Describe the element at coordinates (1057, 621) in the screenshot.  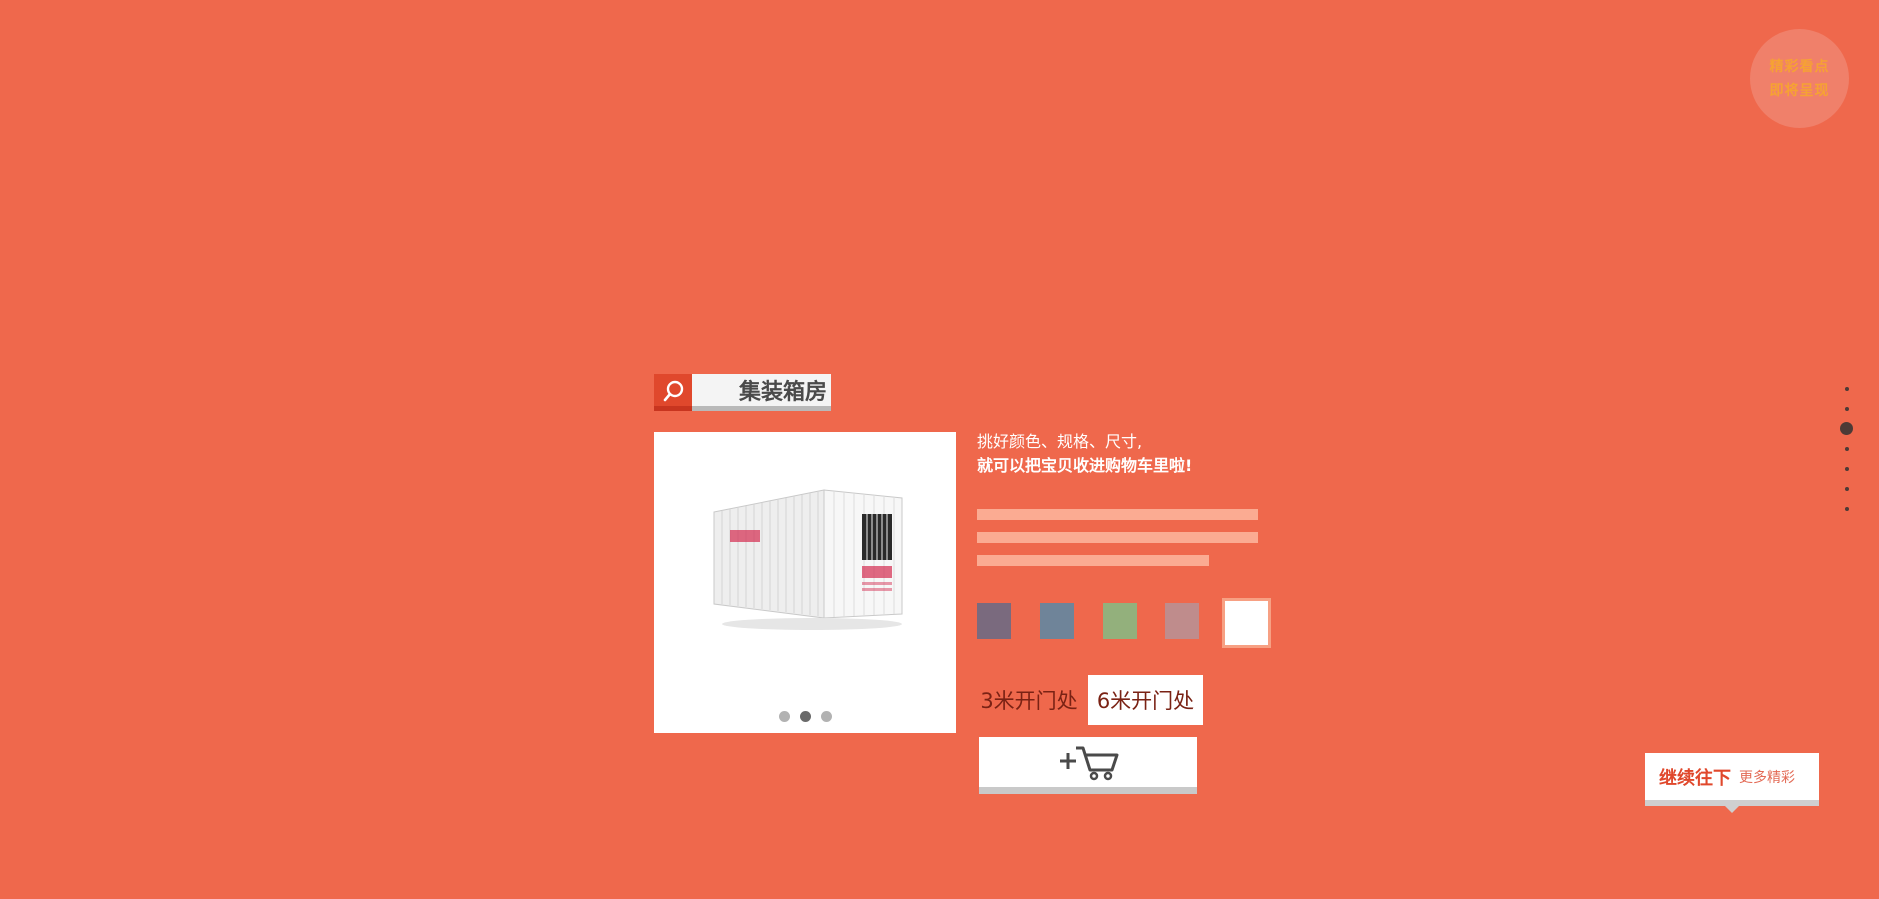
I see `color-swatch-blue` at that location.